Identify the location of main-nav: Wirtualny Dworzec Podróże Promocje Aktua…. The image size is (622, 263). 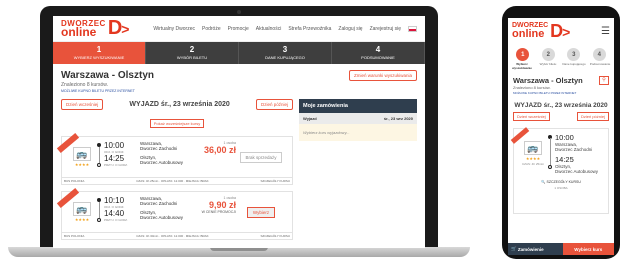
(285, 28).